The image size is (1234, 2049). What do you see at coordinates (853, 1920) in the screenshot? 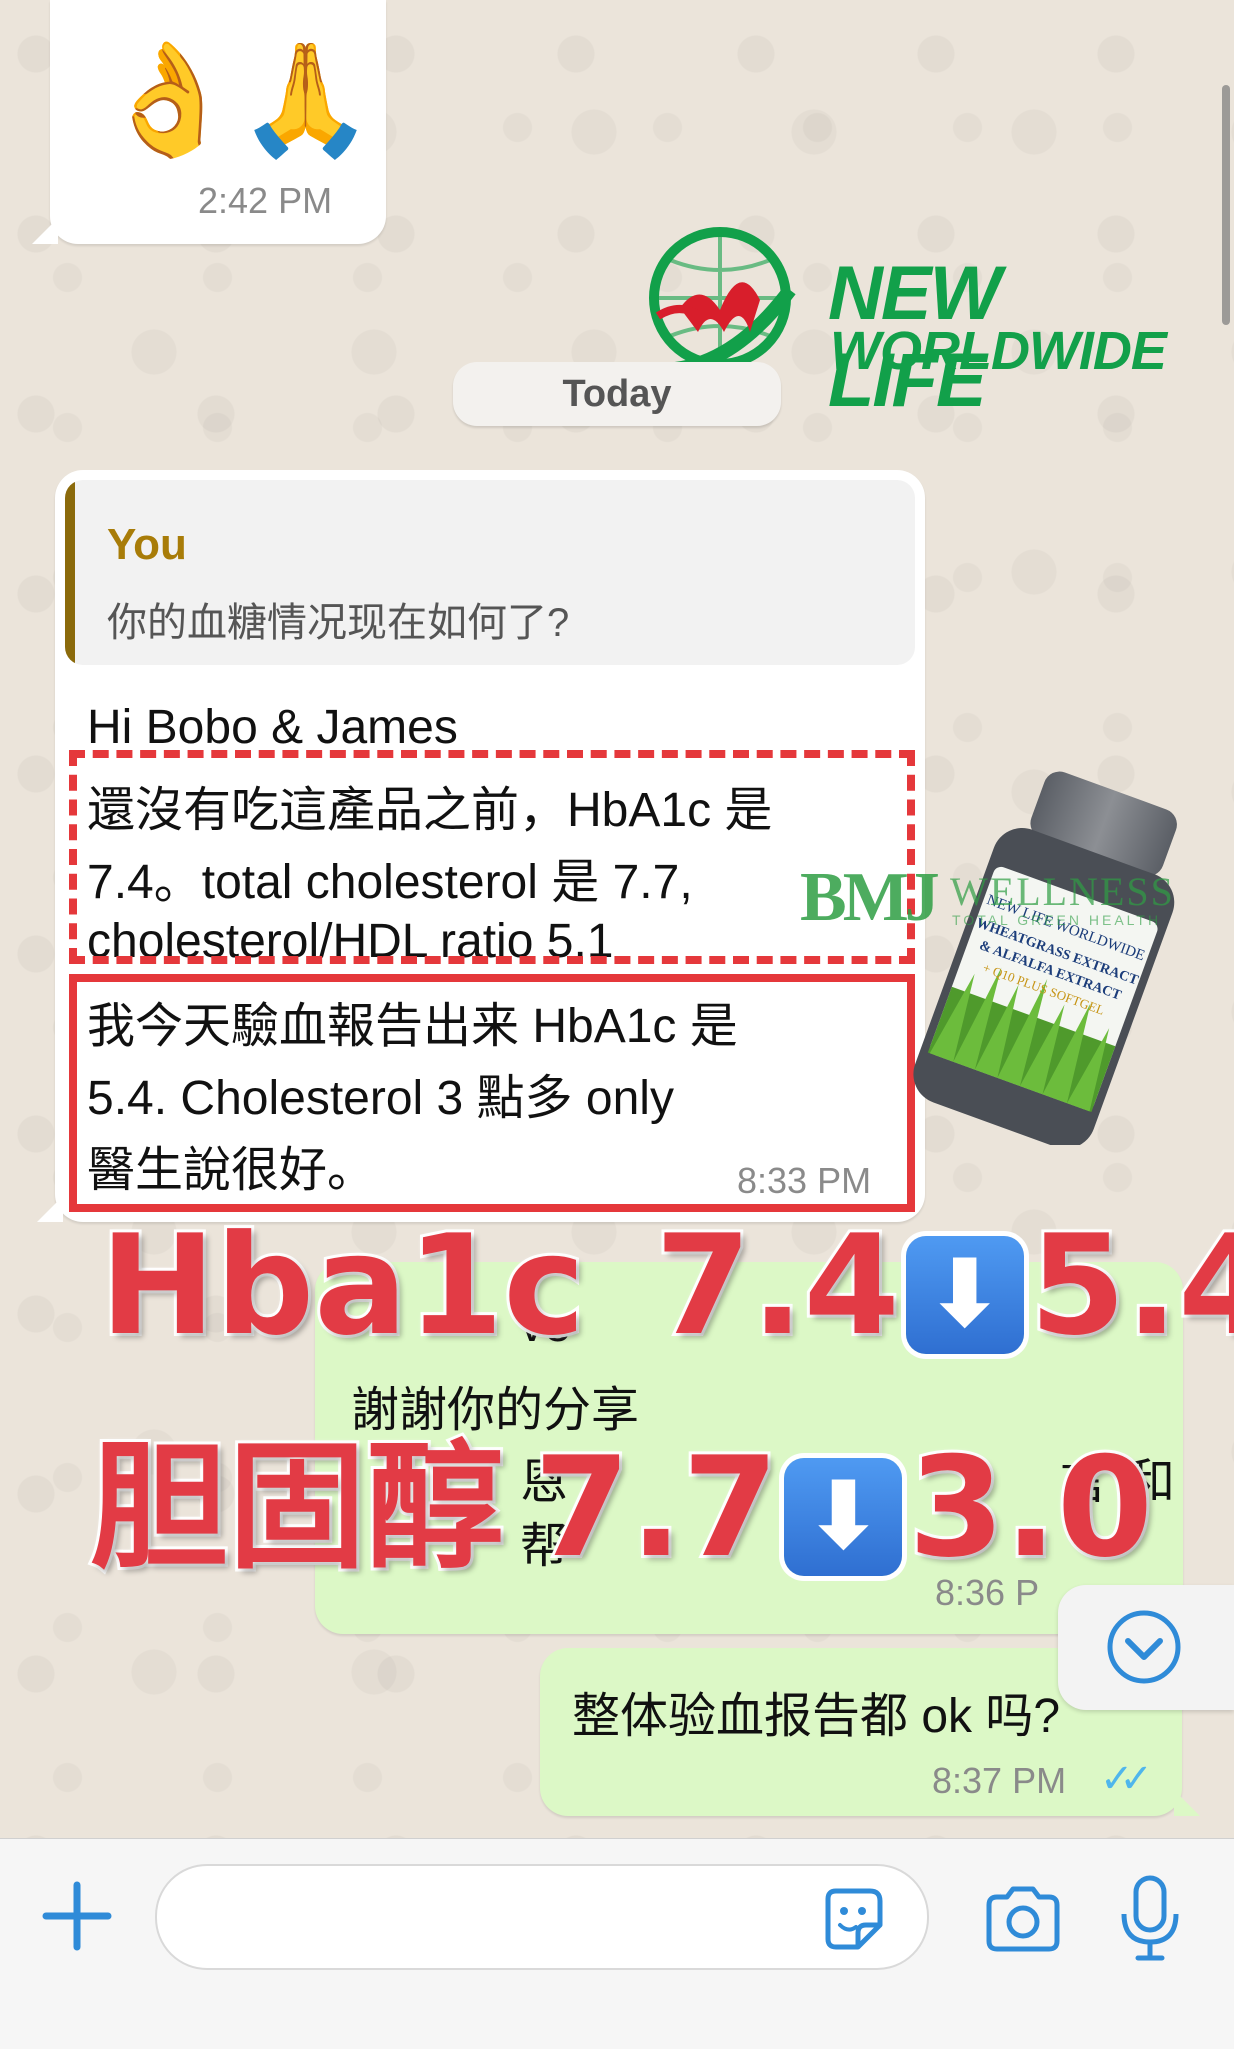
I see `sticker-icon` at bounding box center [853, 1920].